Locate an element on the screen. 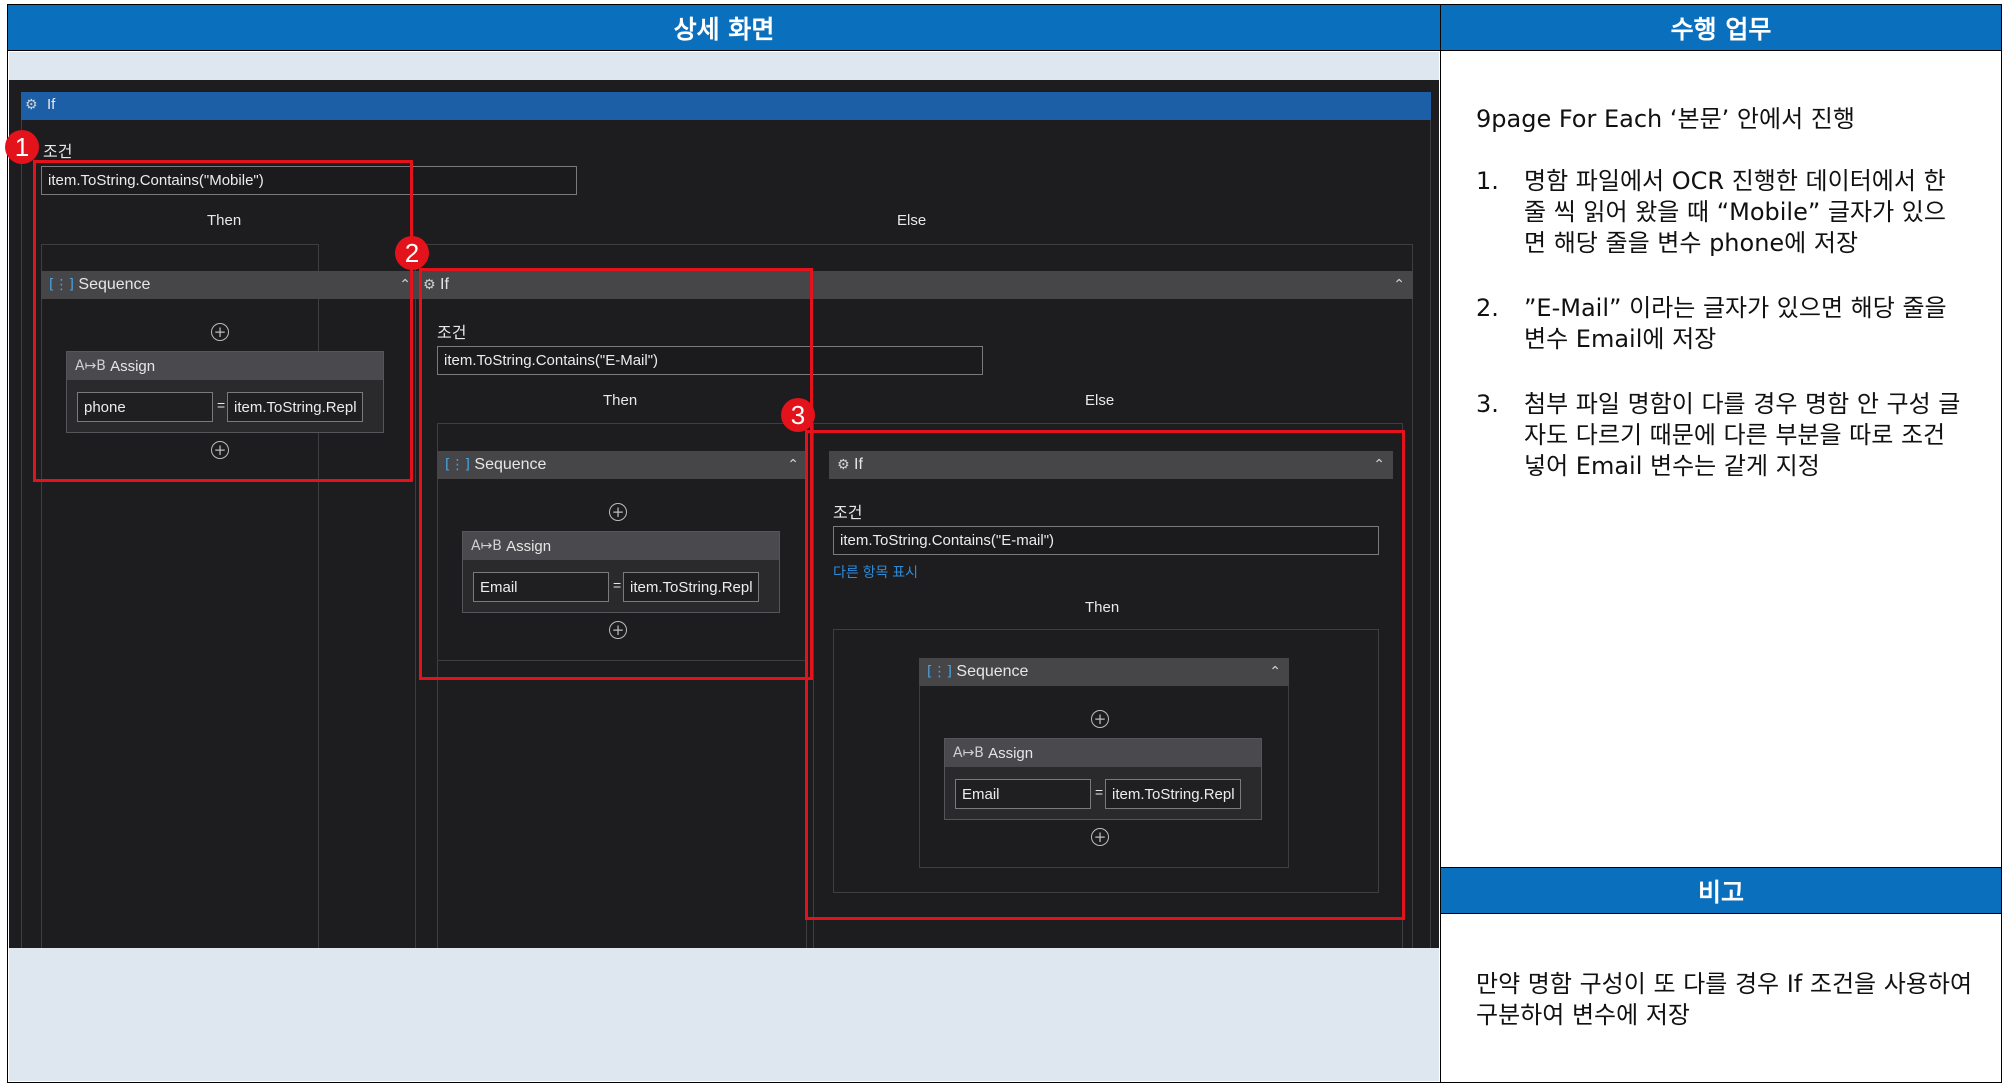  annotation-badge-3: 3 is located at coordinates (798, 415).